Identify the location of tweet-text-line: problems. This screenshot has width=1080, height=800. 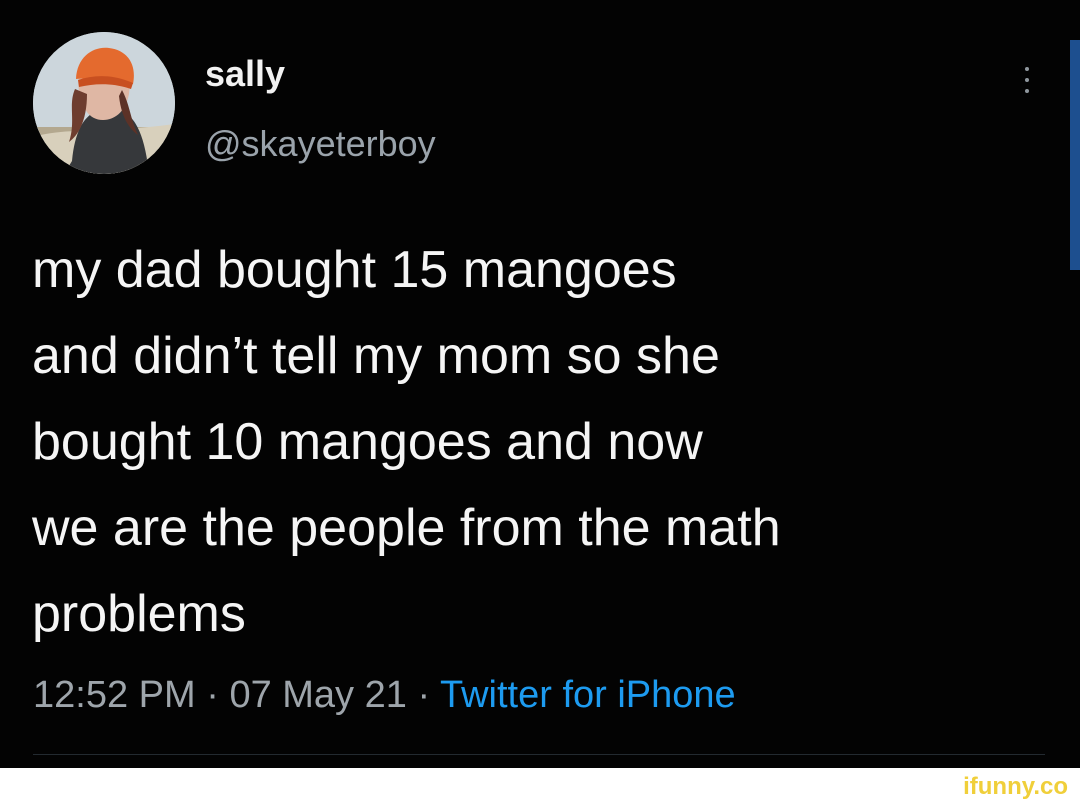
(139, 614).